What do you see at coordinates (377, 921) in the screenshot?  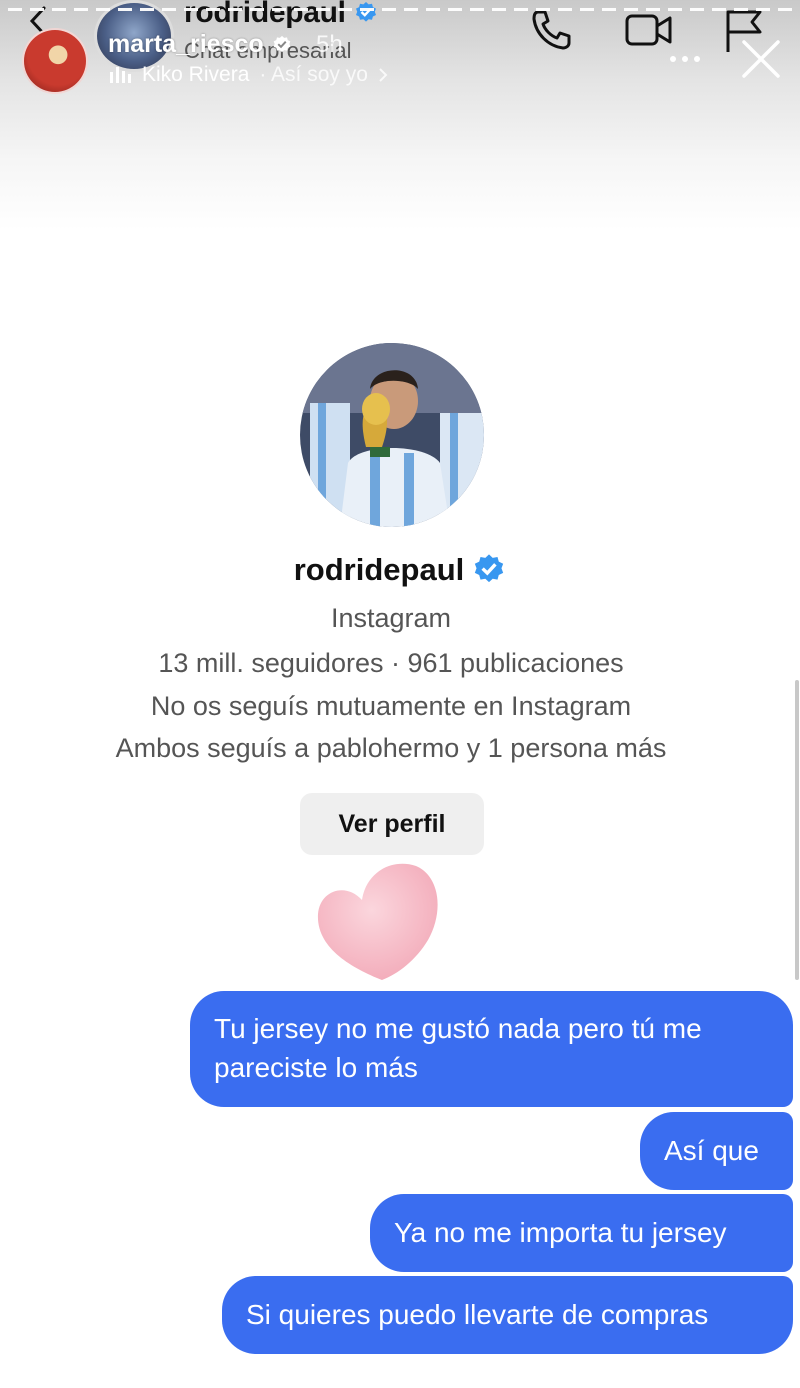 I see `heart-sticker` at bounding box center [377, 921].